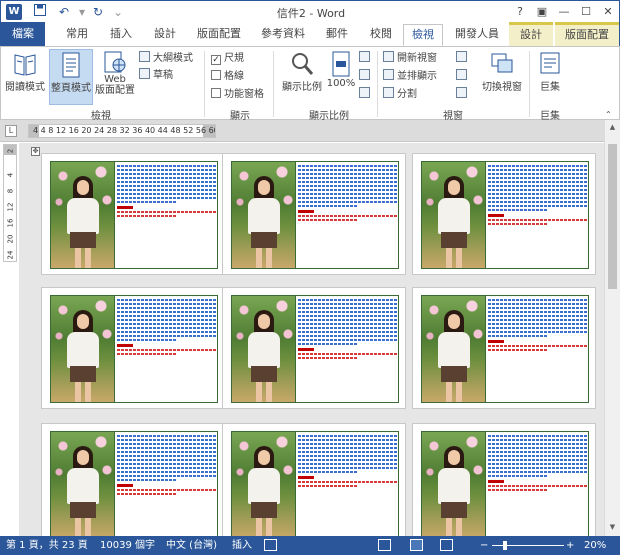  Describe the element at coordinates (612, 328) in the screenshot. I see `vertical-scrollbar: ▲ ▼` at that location.